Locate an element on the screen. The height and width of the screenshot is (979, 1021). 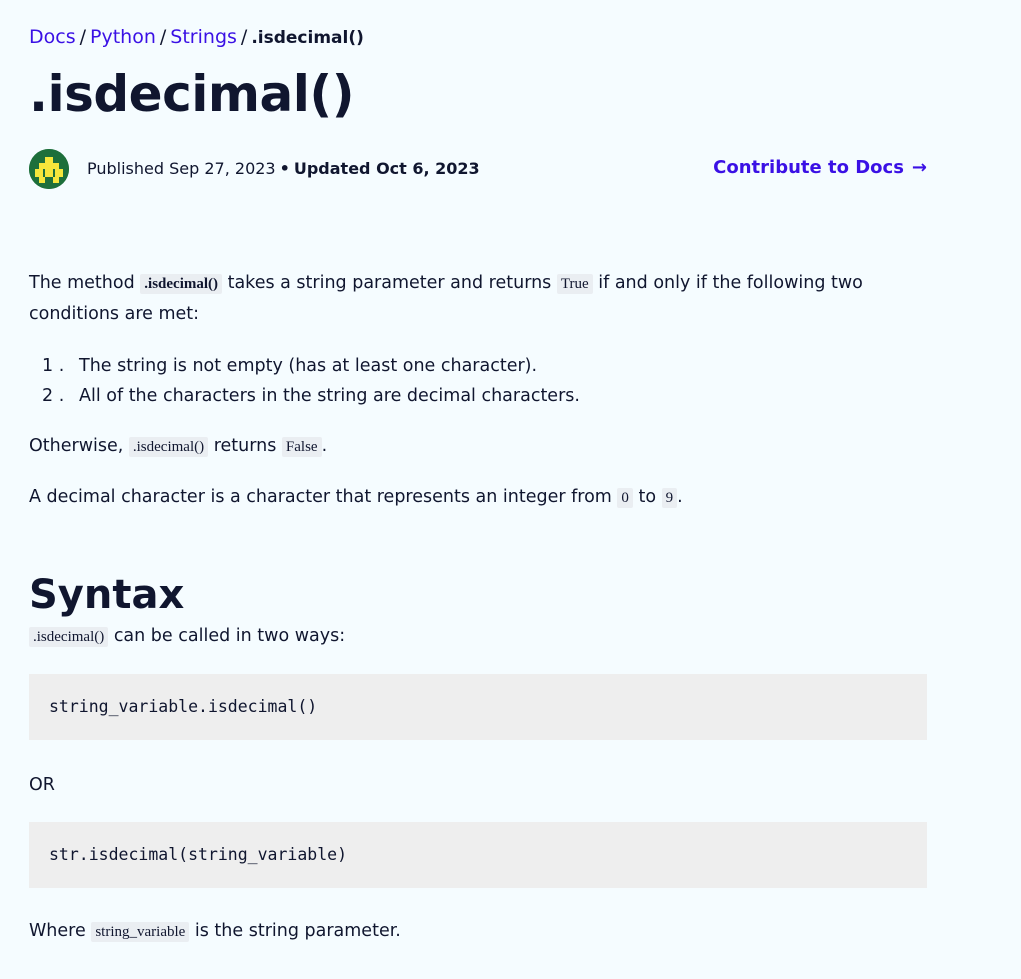
code-block: string_variable.isdecimal() is located at coordinates (478, 707).